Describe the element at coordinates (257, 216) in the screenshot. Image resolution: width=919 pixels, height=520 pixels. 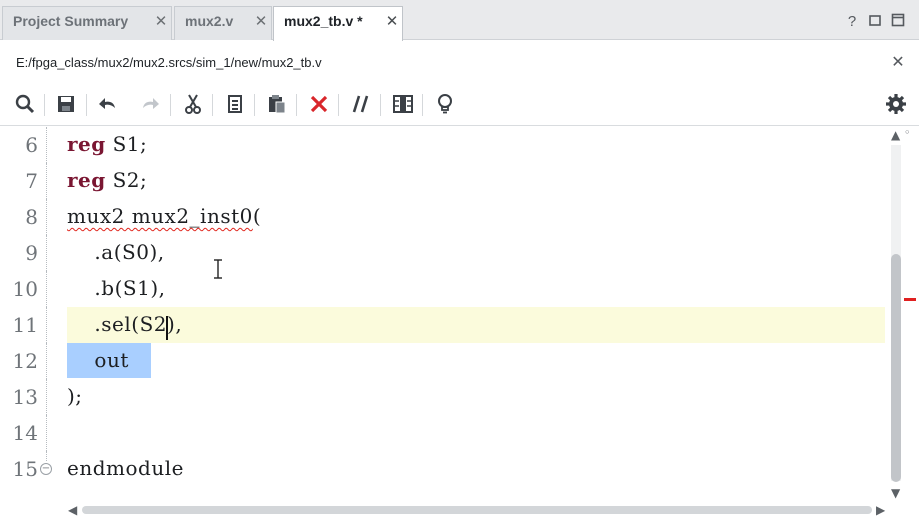
I see `code-rest: (` at that location.